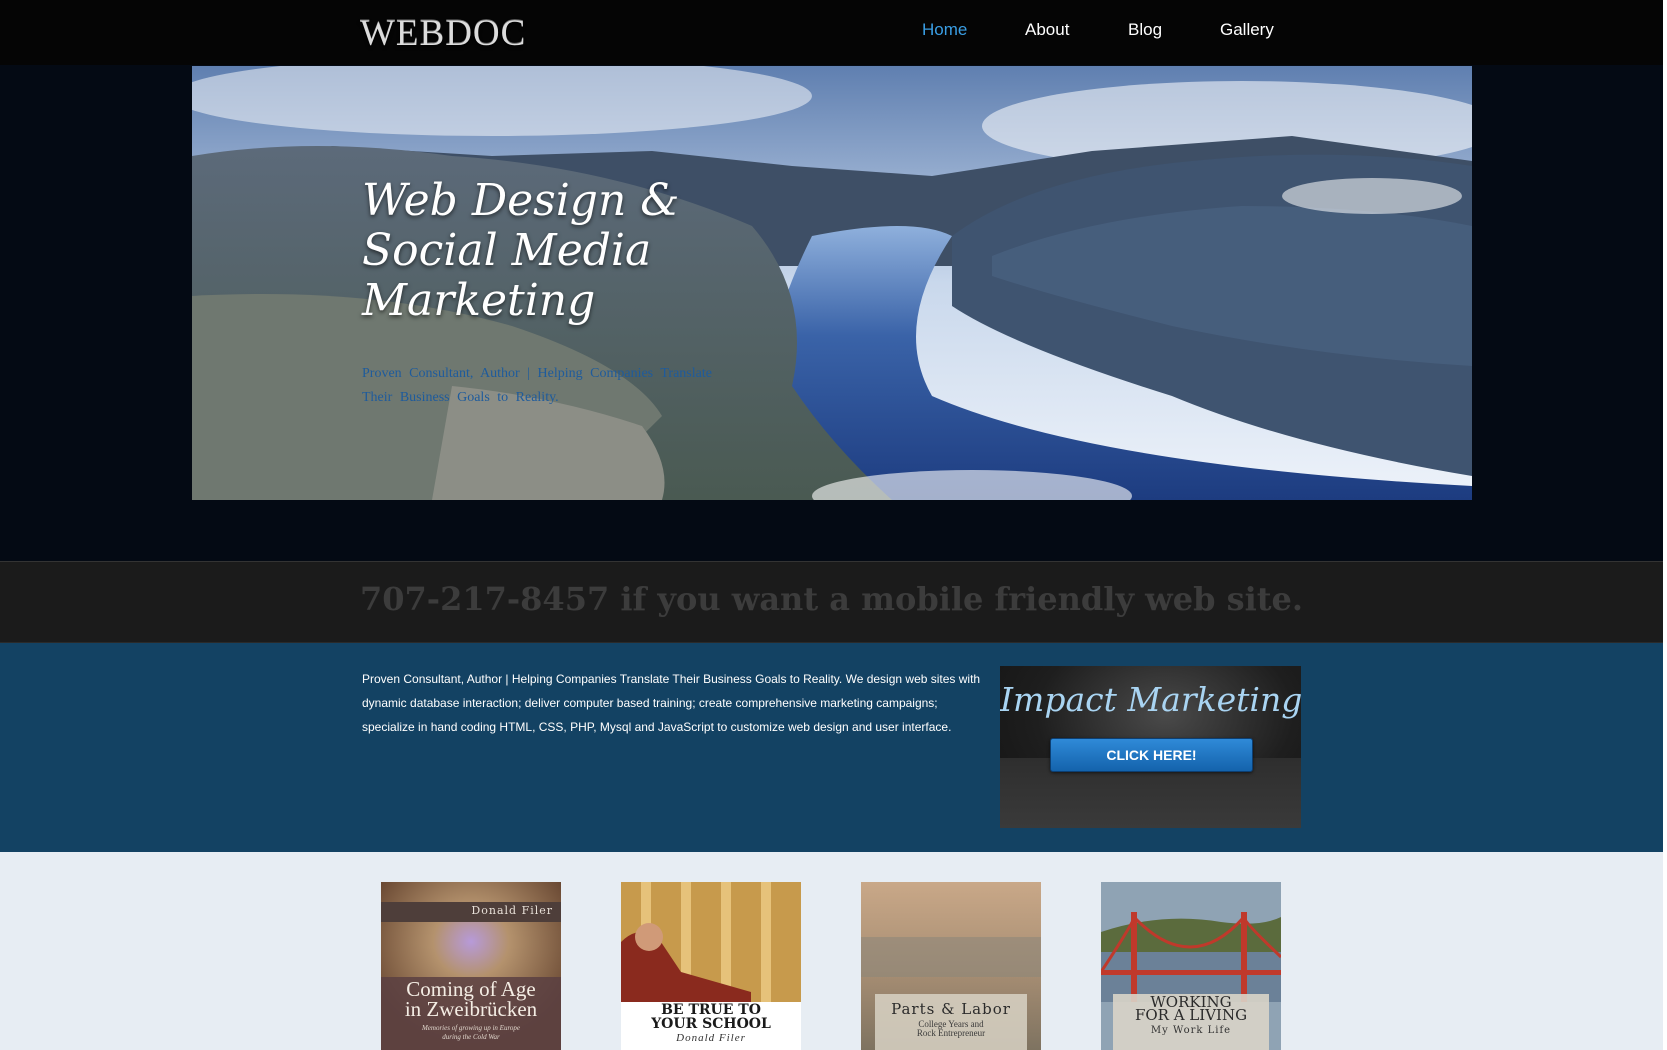  Describe the element at coordinates (1191, 966) in the screenshot. I see `book-cover-working-living: WORKING FOR A LIVING My Work Life` at that location.